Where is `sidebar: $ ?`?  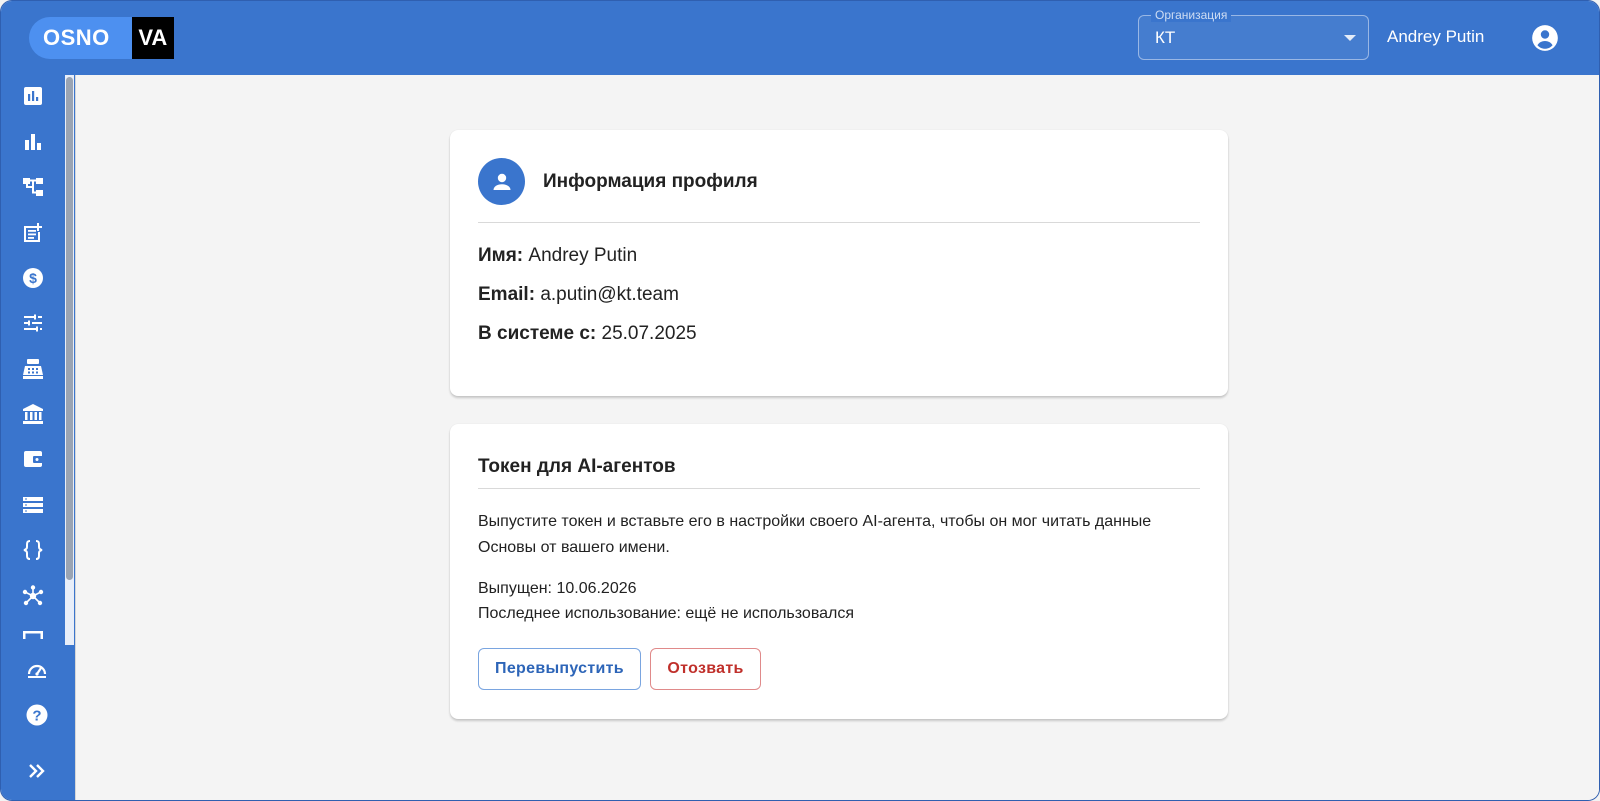 sidebar: $ ? is located at coordinates (38, 437).